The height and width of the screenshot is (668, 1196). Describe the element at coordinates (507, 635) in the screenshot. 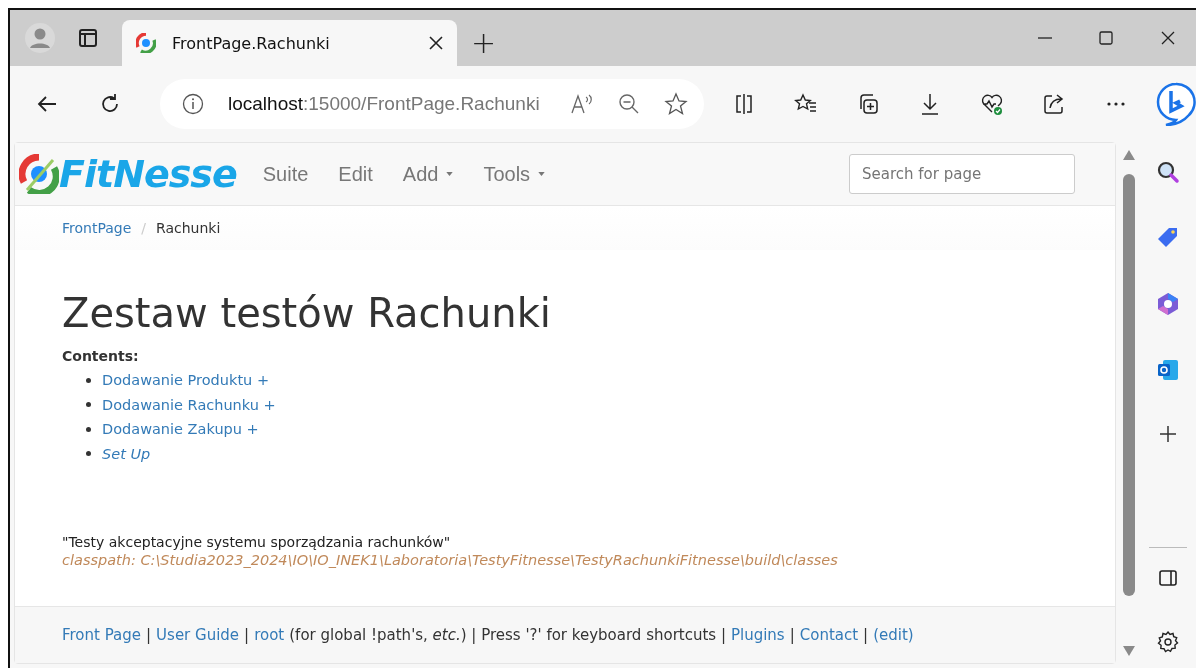

I see `footer-text: (for global !path's, etc.) | Press '?' for keyboard shortcuts |` at that location.